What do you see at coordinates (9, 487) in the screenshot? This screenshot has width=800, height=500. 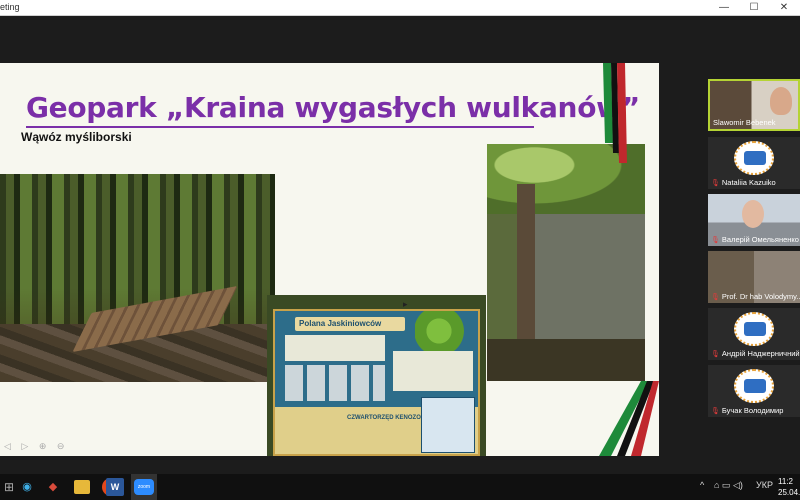 I see `start-icon: ⊞` at bounding box center [9, 487].